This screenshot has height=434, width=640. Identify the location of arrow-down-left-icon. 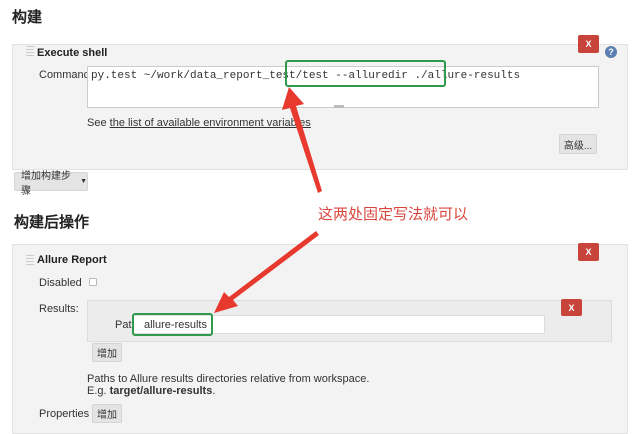
(266, 272).